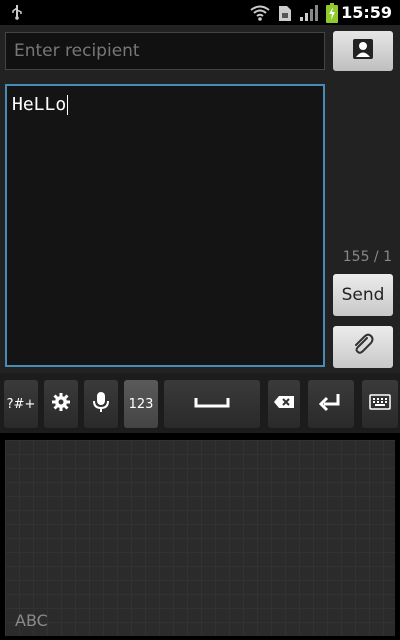  Describe the element at coordinates (366, 12) in the screenshot. I see `clock: 15:59` at that location.